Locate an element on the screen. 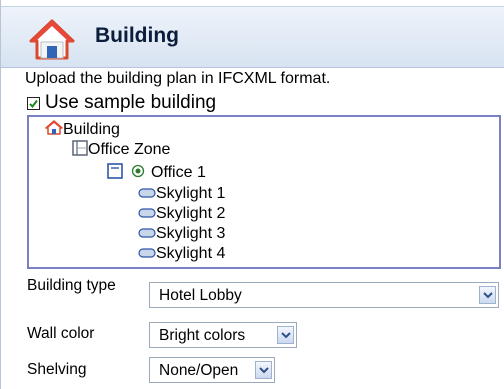 The height and width of the screenshot is (389, 504). room-icon is located at coordinates (115, 173).